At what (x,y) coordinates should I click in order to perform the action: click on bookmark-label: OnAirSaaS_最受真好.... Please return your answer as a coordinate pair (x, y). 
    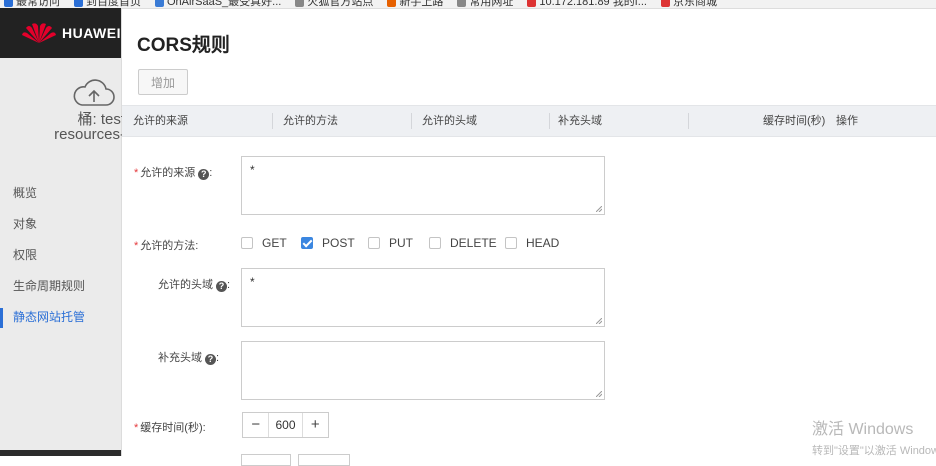
    Looking at the image, I should click on (224, 4).